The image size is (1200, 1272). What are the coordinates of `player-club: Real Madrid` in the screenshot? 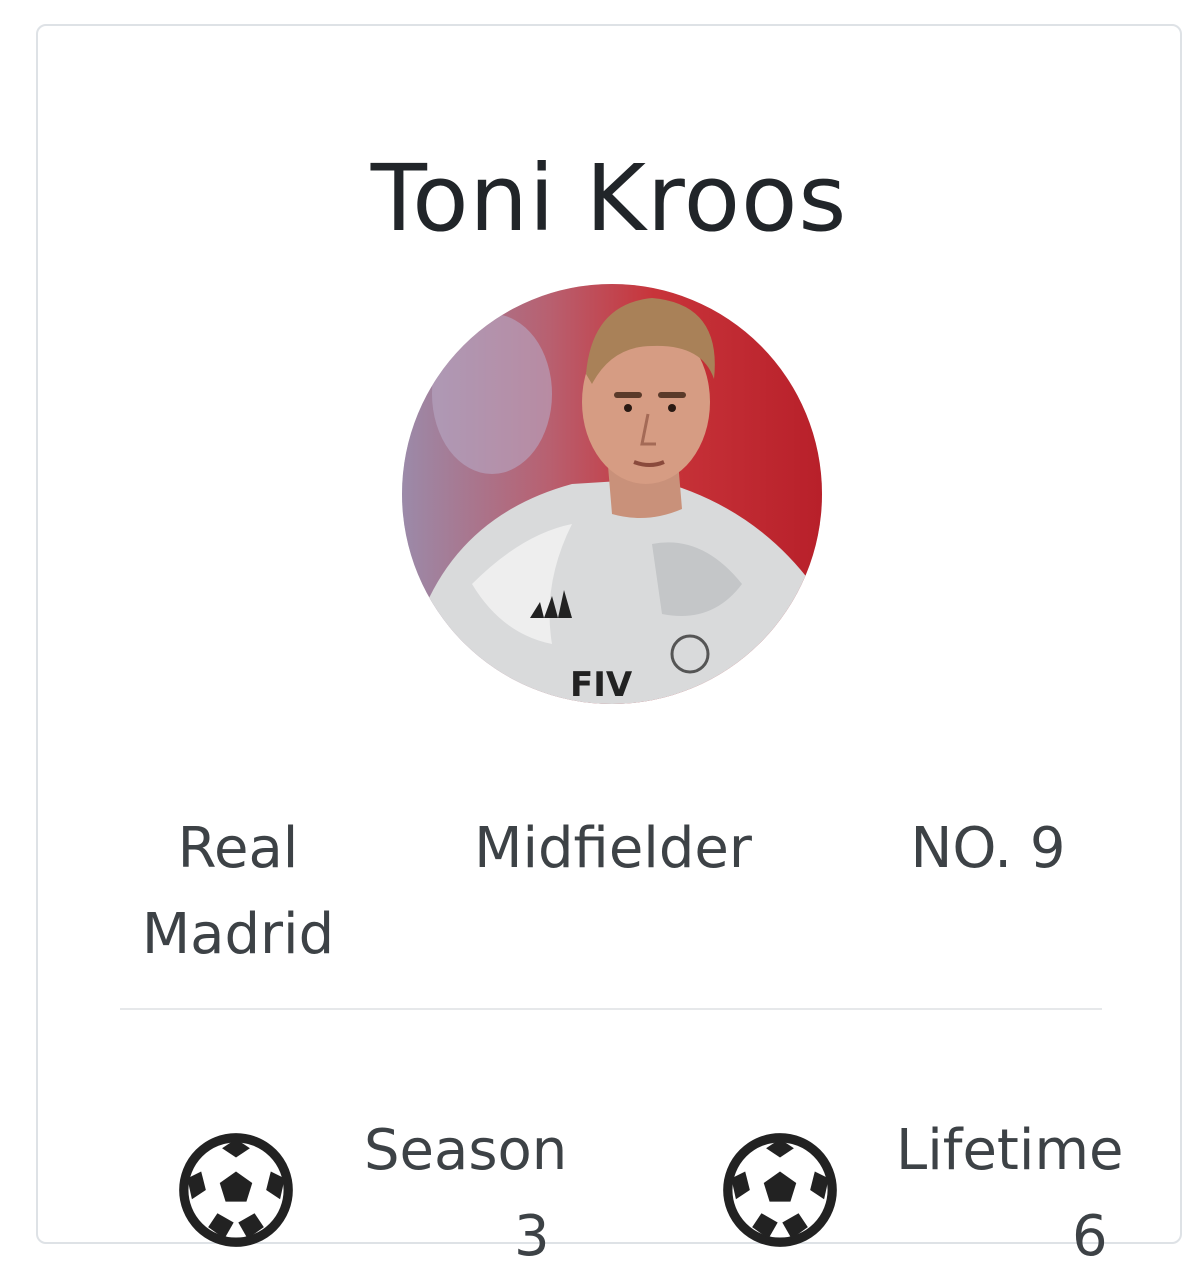 It's located at (238, 891).